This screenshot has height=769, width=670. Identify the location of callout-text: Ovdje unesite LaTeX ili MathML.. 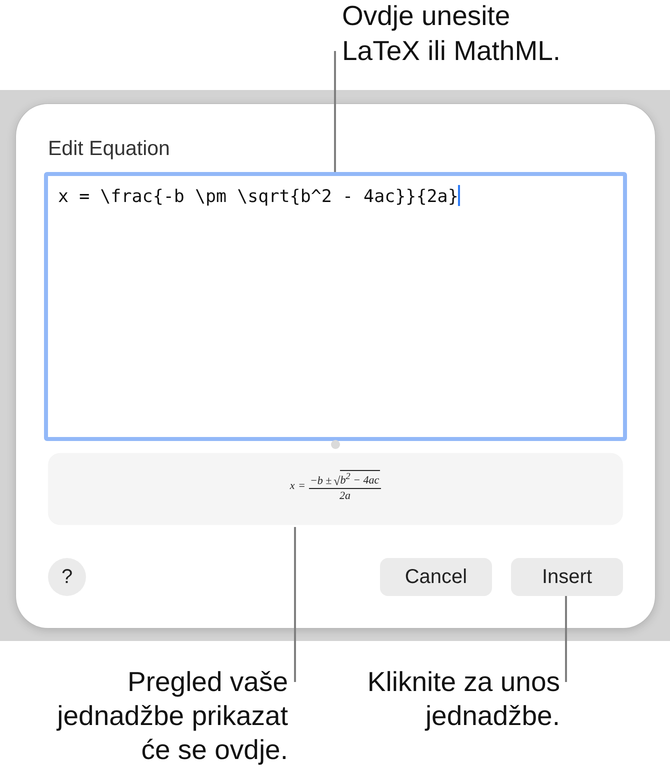
(451, 34).